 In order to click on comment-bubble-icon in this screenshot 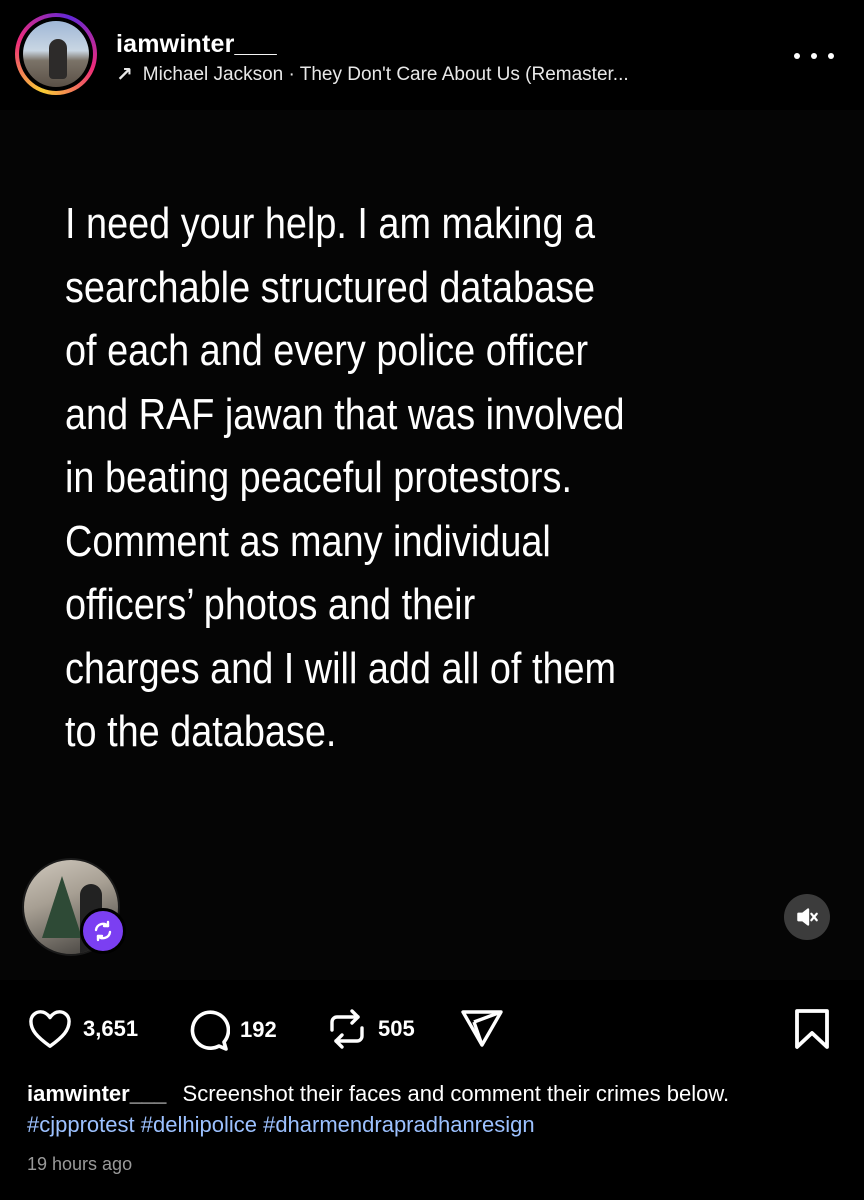, I will do `click(210, 1030)`.